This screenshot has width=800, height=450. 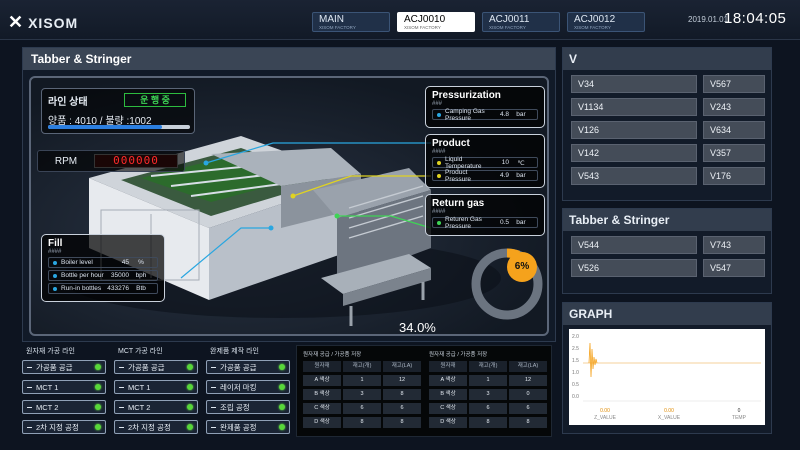 I want to click on tab-main: MAIN XISOM FACTORY, so click(x=351, y=22).